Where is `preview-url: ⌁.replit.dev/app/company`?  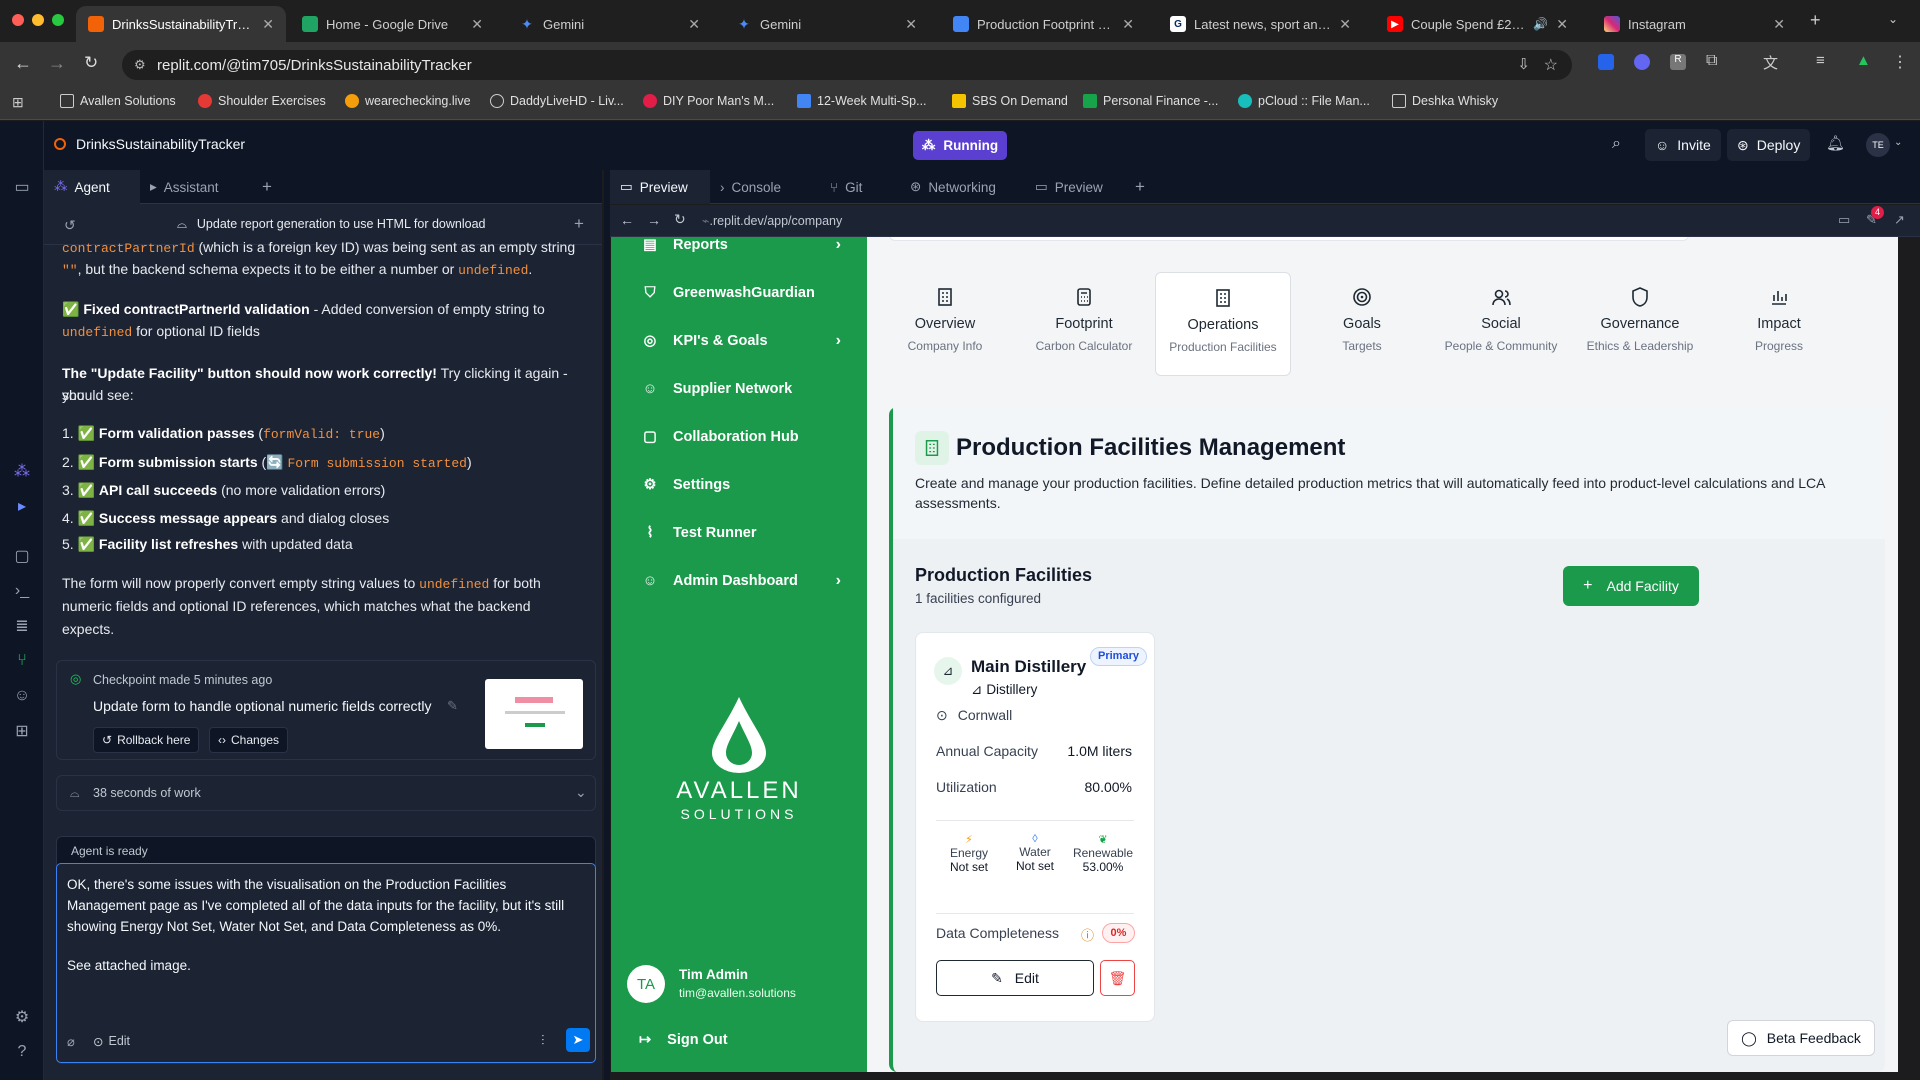
preview-url: ⌁.replit.dev/app/company is located at coordinates (772, 220).